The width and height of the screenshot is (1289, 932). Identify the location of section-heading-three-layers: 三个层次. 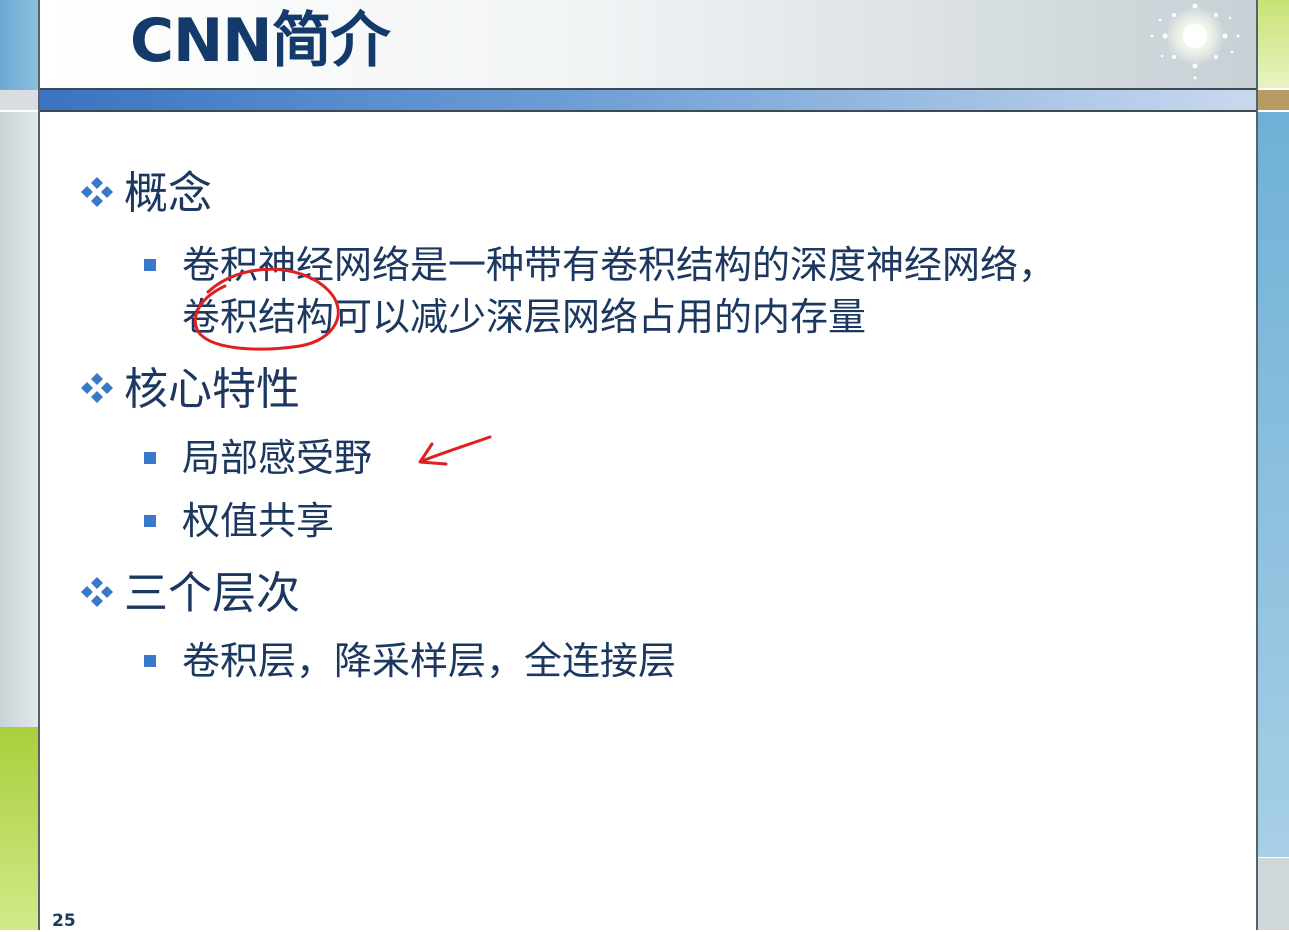
(189, 594).